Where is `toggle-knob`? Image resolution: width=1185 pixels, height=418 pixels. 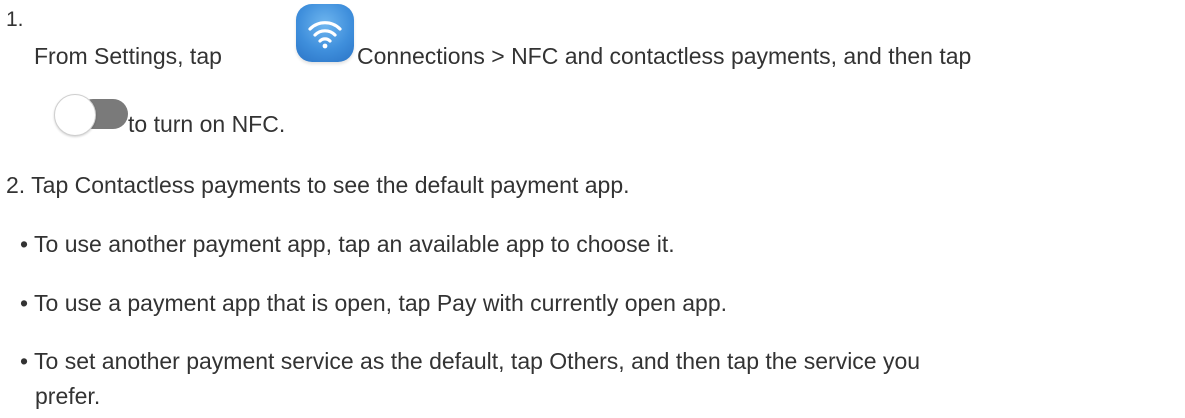 toggle-knob is located at coordinates (75, 115).